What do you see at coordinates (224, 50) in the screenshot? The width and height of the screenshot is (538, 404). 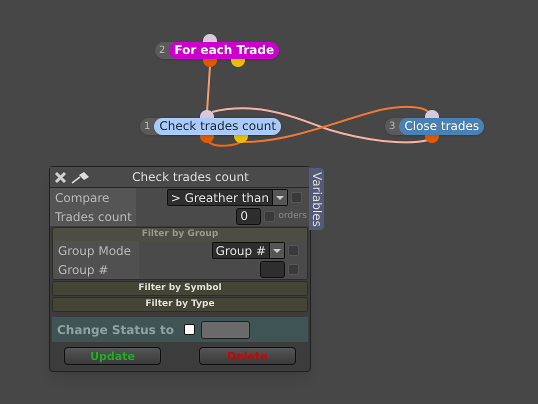 I see `node-label: For each Trade` at bounding box center [224, 50].